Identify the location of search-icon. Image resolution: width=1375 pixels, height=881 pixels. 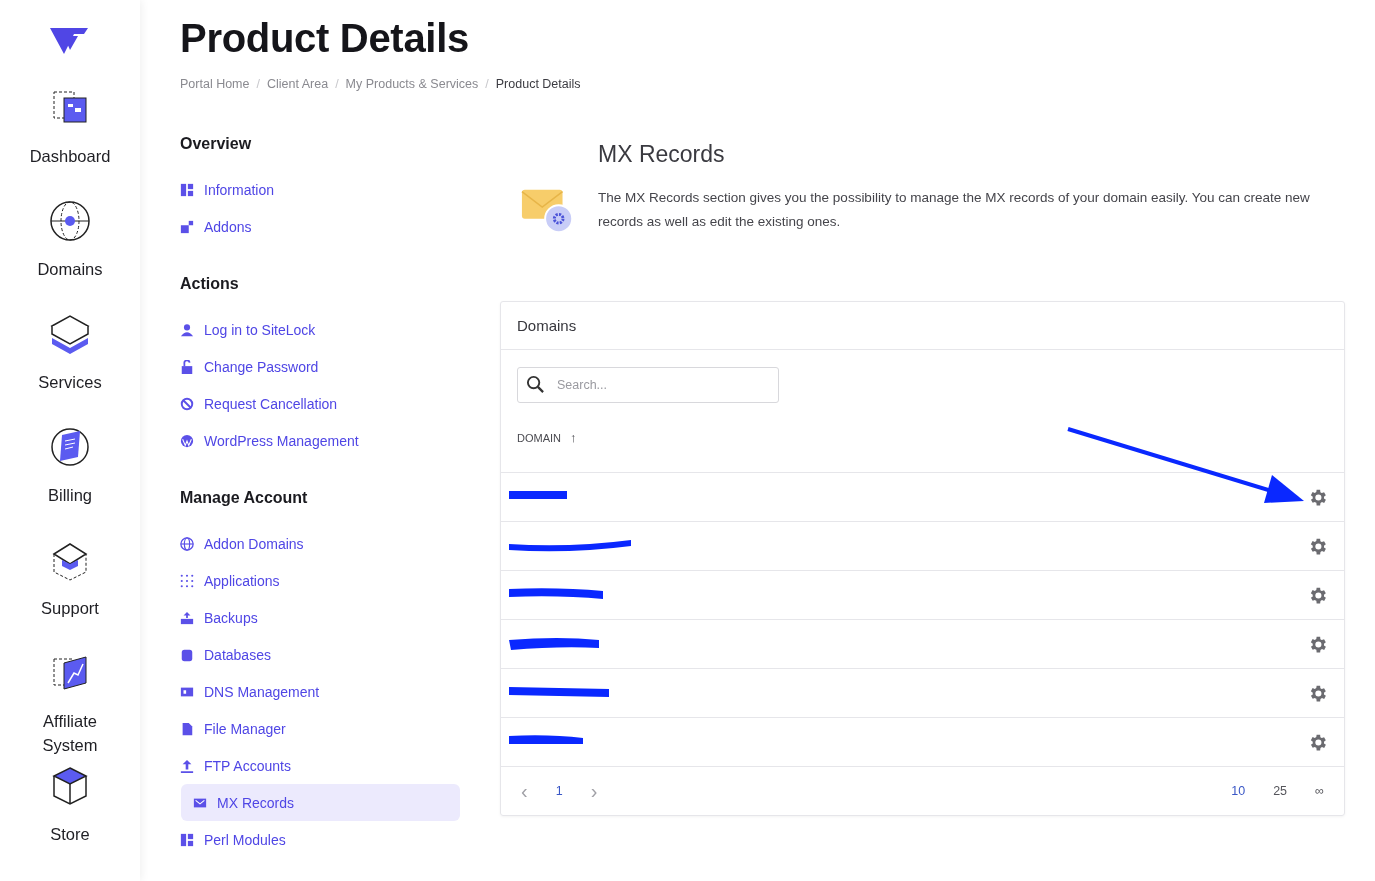
(535, 384).